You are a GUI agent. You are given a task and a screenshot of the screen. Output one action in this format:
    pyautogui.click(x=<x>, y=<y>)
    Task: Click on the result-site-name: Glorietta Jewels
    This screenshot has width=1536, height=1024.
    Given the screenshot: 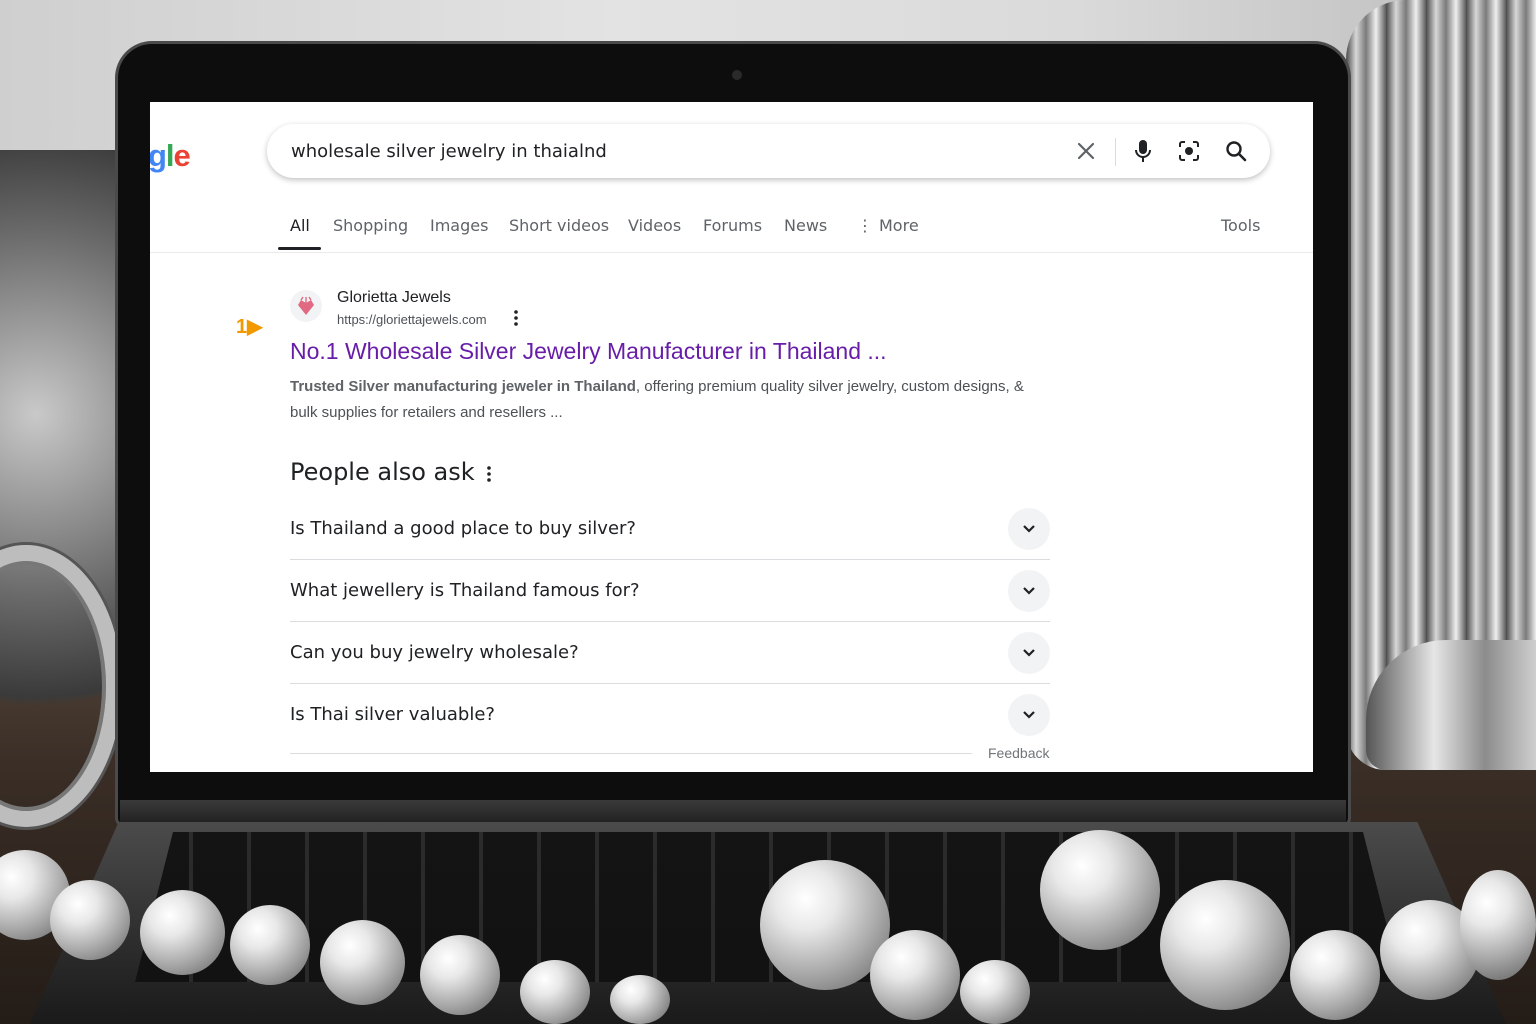 What is the action you would take?
    pyautogui.click(x=394, y=298)
    